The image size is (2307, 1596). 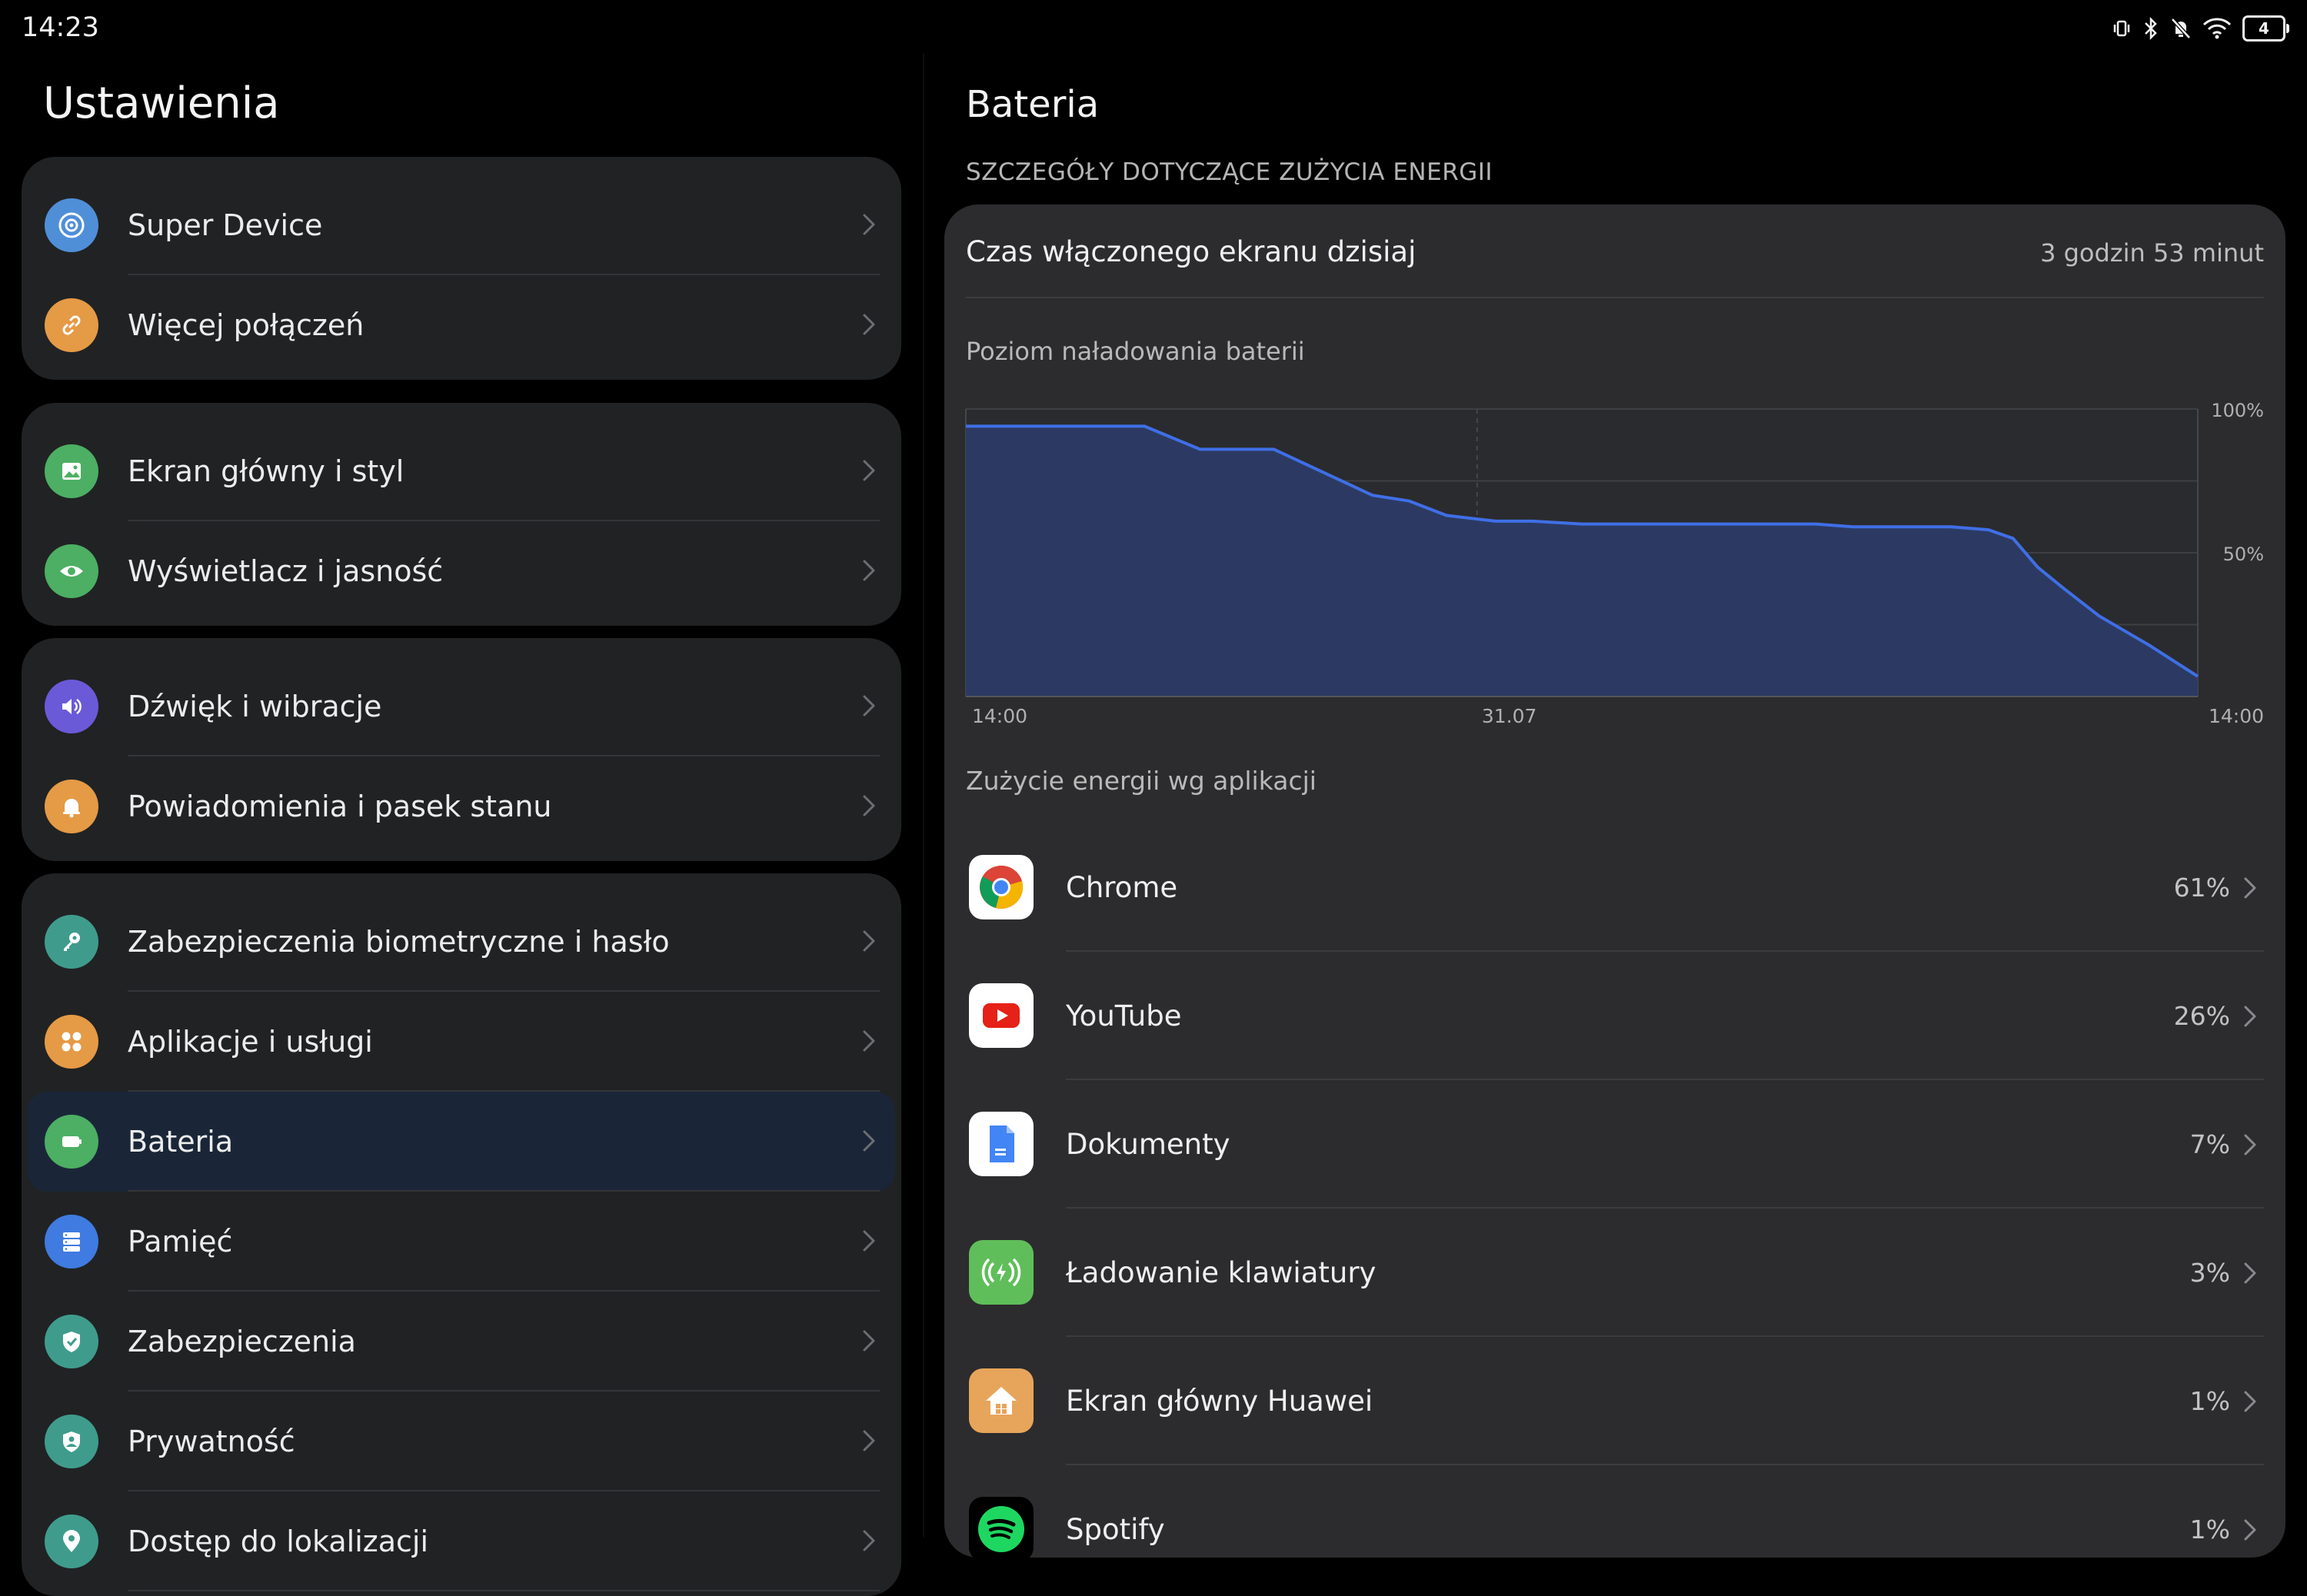 What do you see at coordinates (71, 571) in the screenshot?
I see `eye-icon` at bounding box center [71, 571].